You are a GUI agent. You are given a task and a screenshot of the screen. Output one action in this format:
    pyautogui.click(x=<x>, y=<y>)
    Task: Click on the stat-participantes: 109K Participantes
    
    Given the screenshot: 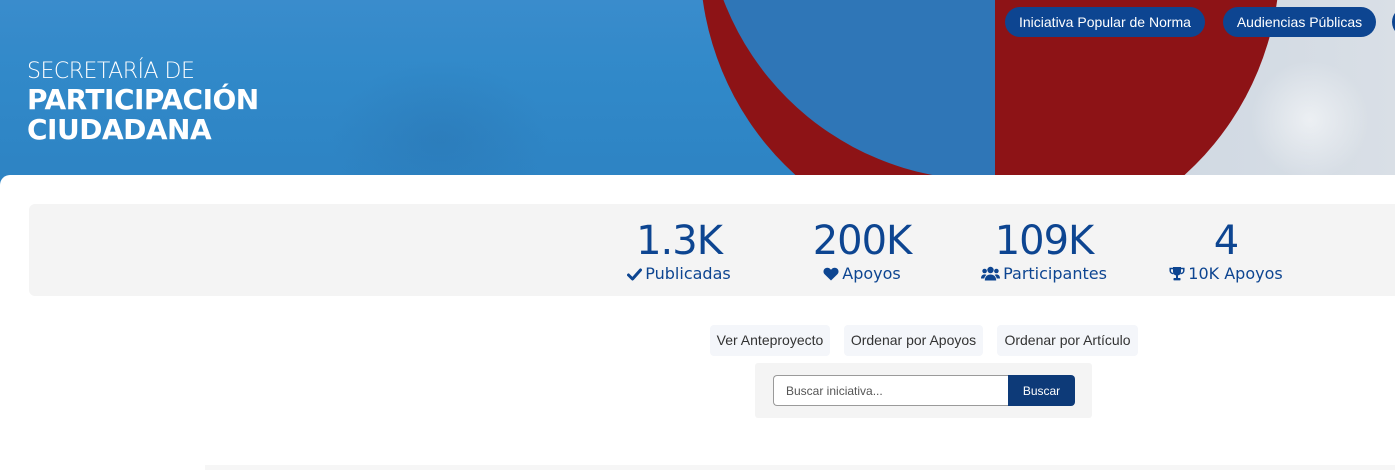 What is the action you would take?
    pyautogui.click(x=1044, y=251)
    